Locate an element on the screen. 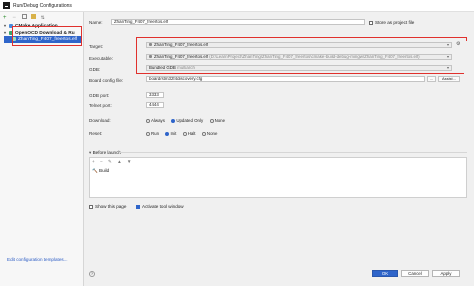 Image resolution: width=474 pixels, height=286 pixels. ok-button: OK is located at coordinates (385, 273).